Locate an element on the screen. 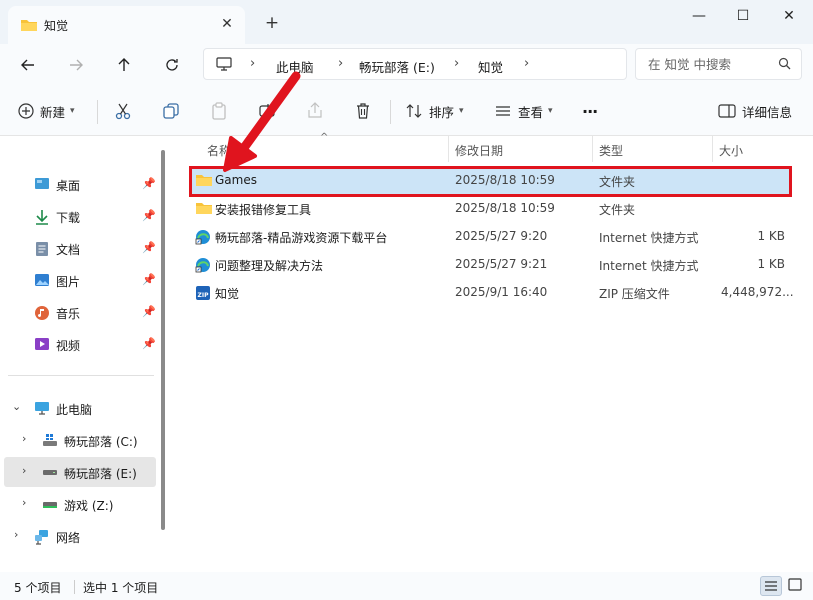  more-icon: ··· is located at coordinates (590, 111).